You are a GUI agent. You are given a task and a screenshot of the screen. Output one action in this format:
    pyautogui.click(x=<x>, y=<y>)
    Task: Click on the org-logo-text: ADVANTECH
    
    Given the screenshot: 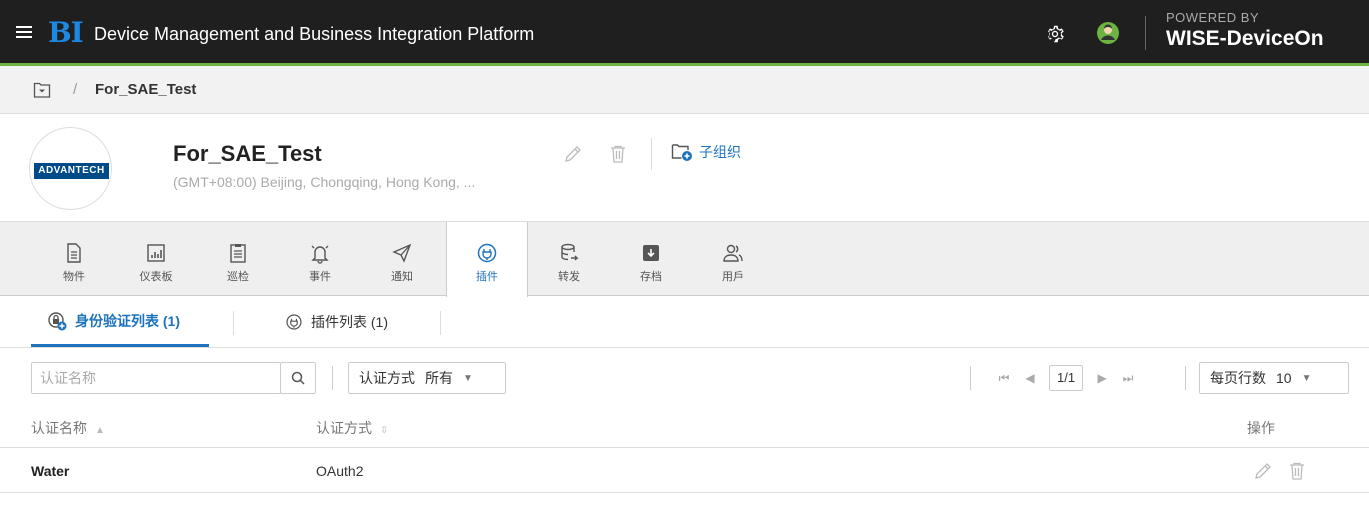 What is the action you would take?
    pyautogui.click(x=71, y=171)
    